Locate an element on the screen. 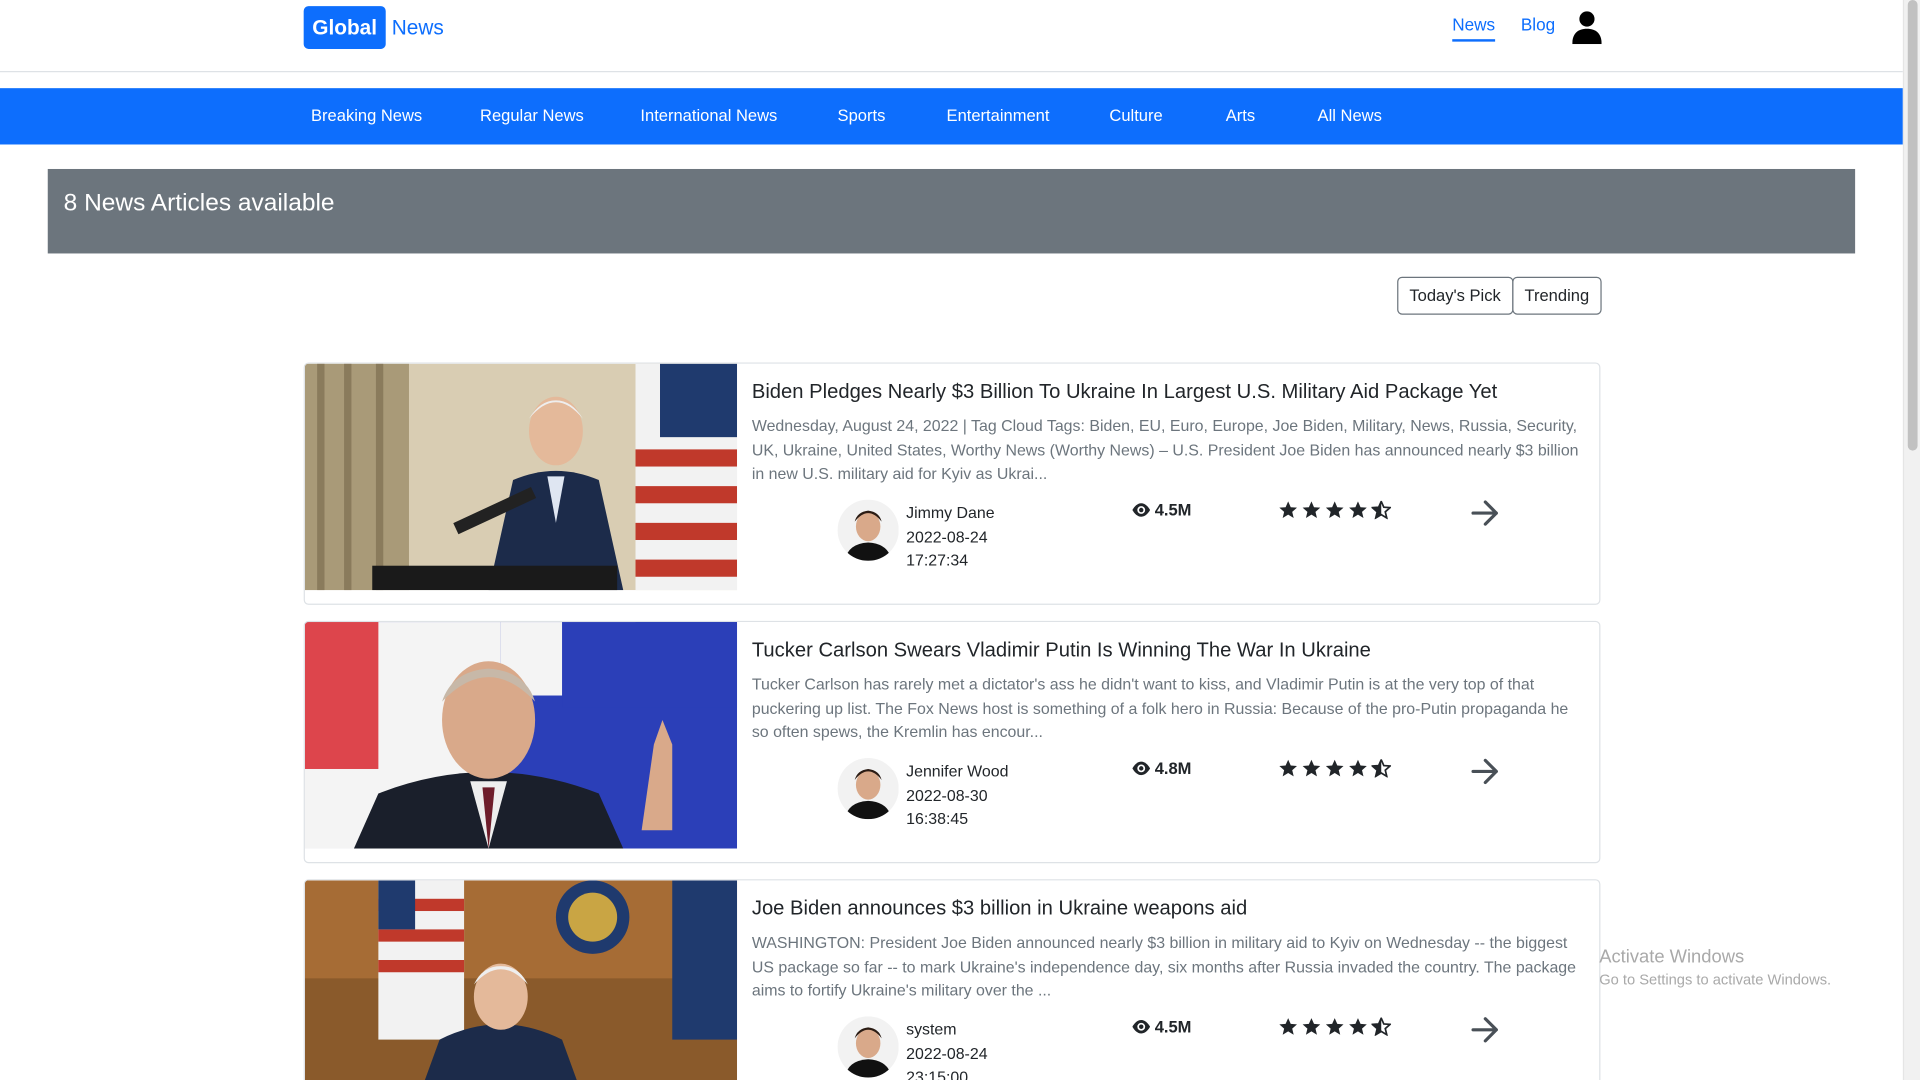  articles-count-text: 8 News Articles available is located at coordinates (199, 203).